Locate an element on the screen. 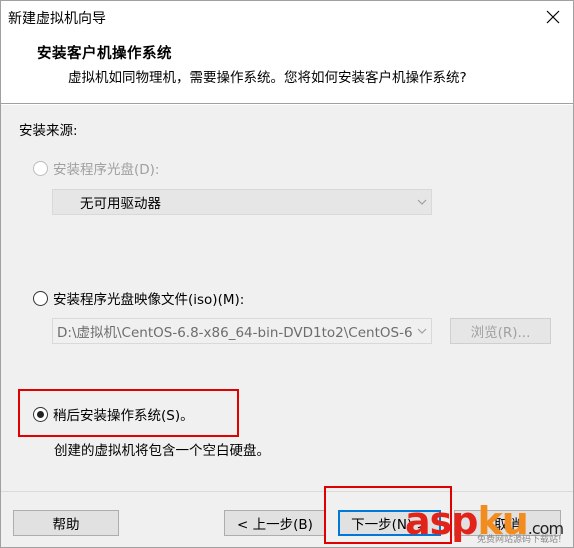 The width and height of the screenshot is (574, 548). disc-drive-value: 无可用驱动器 is located at coordinates (120, 204).